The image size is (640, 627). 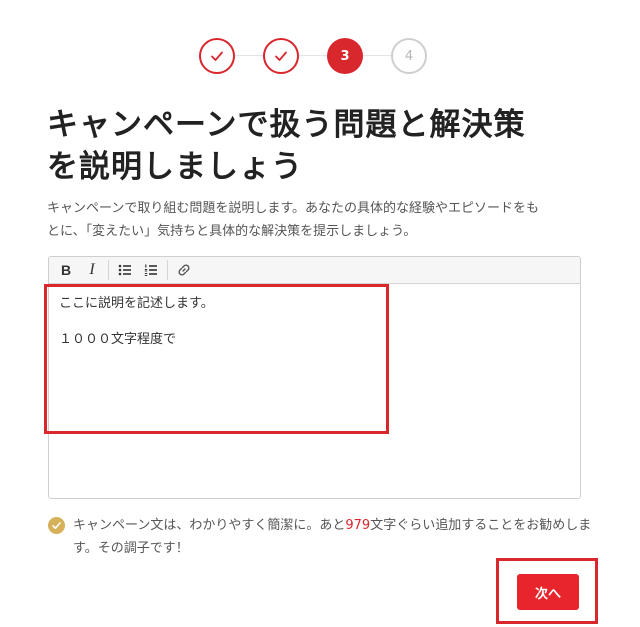 I want to click on next-button: 次へ, so click(x=548, y=592).